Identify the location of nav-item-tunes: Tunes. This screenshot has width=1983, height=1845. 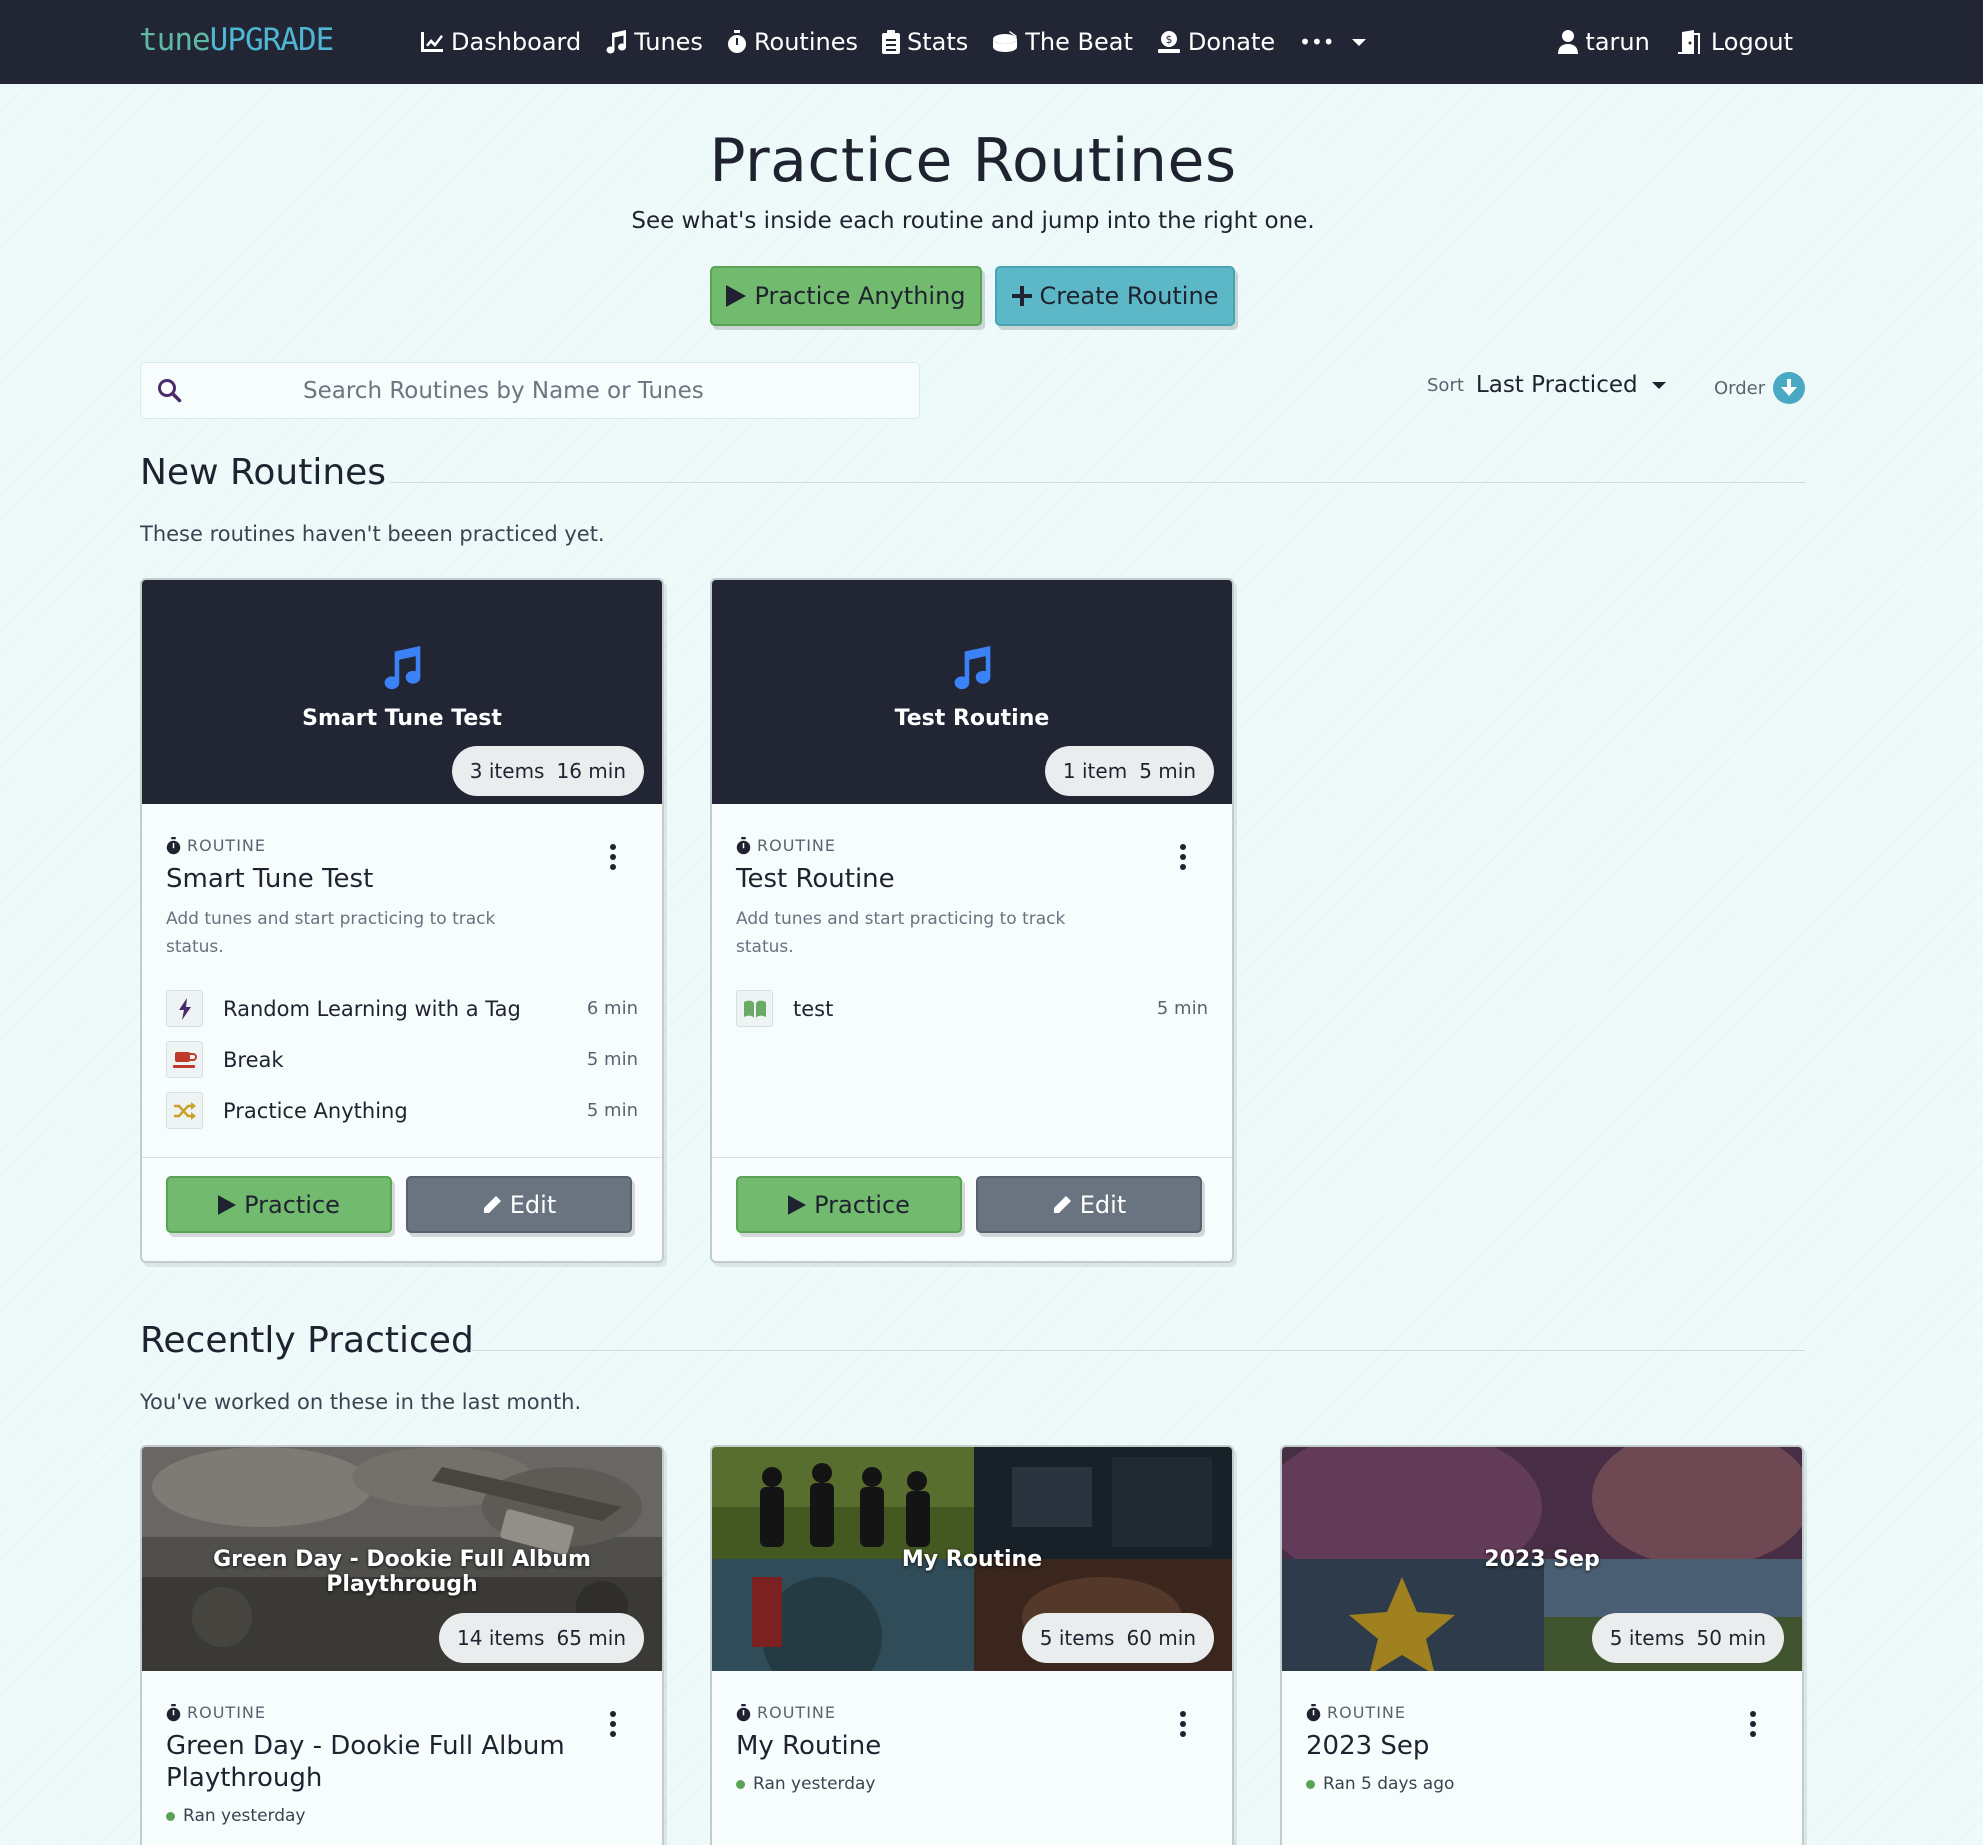
(654, 42).